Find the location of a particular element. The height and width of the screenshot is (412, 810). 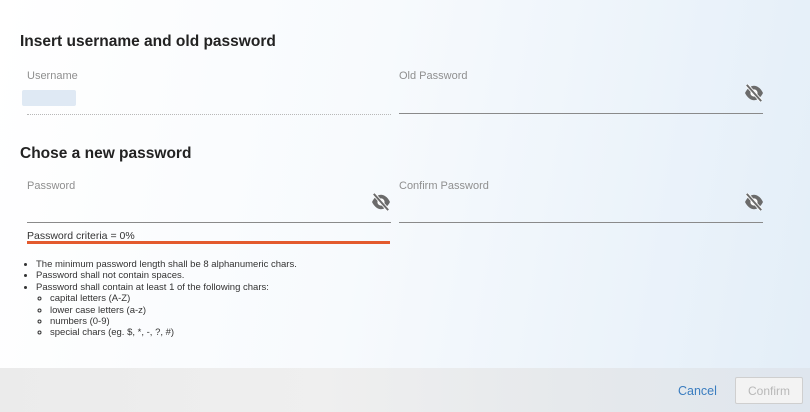

password-criteria-bar is located at coordinates (208, 242).